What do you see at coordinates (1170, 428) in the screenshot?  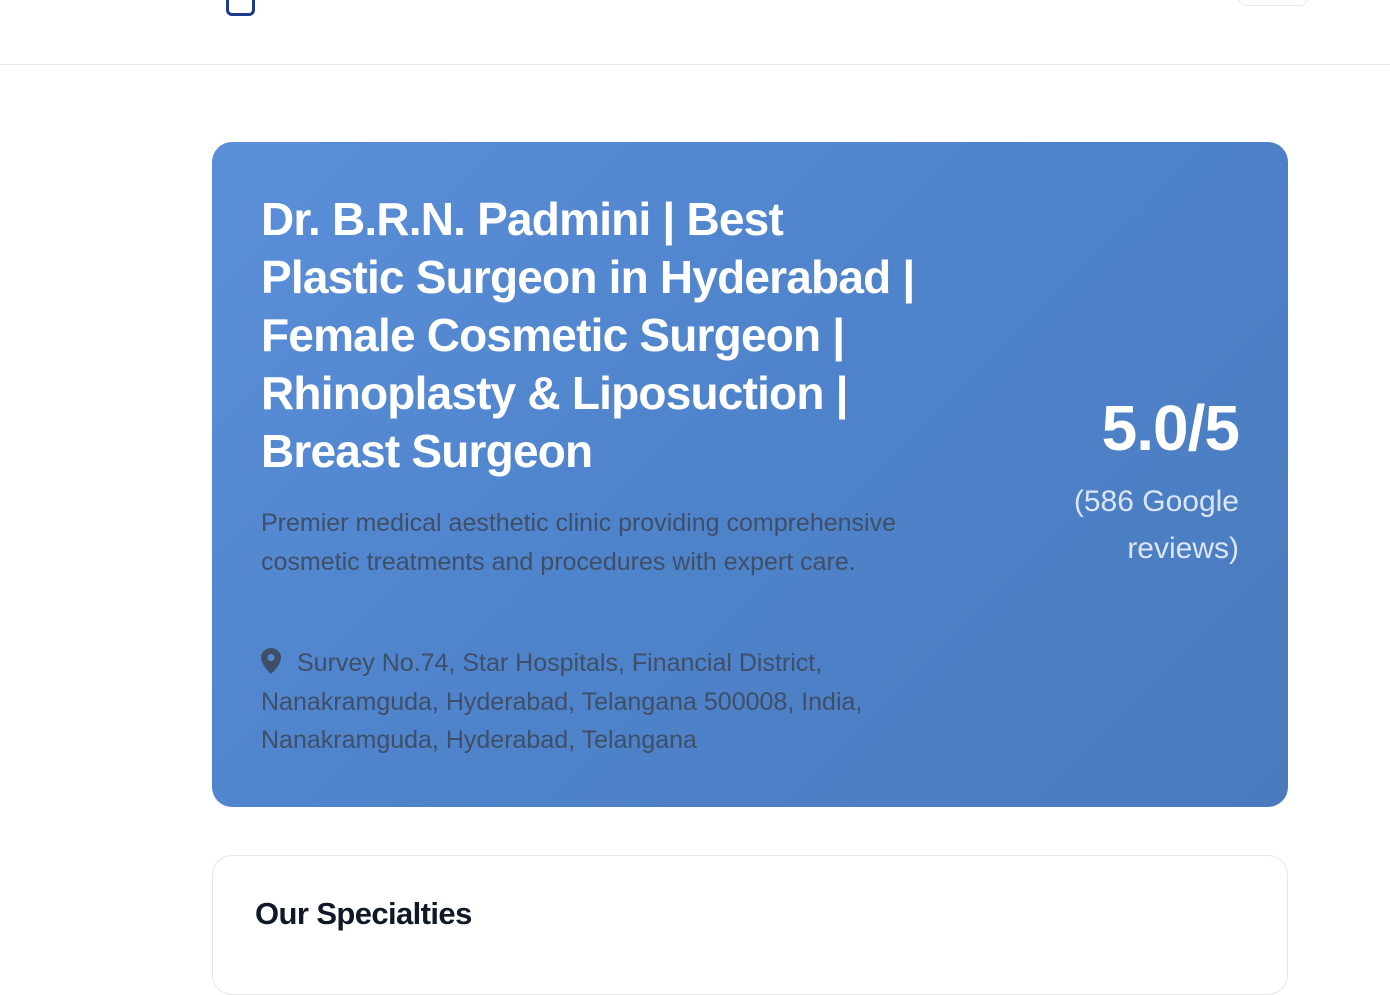 I see `rating-score: 5.0/5` at bounding box center [1170, 428].